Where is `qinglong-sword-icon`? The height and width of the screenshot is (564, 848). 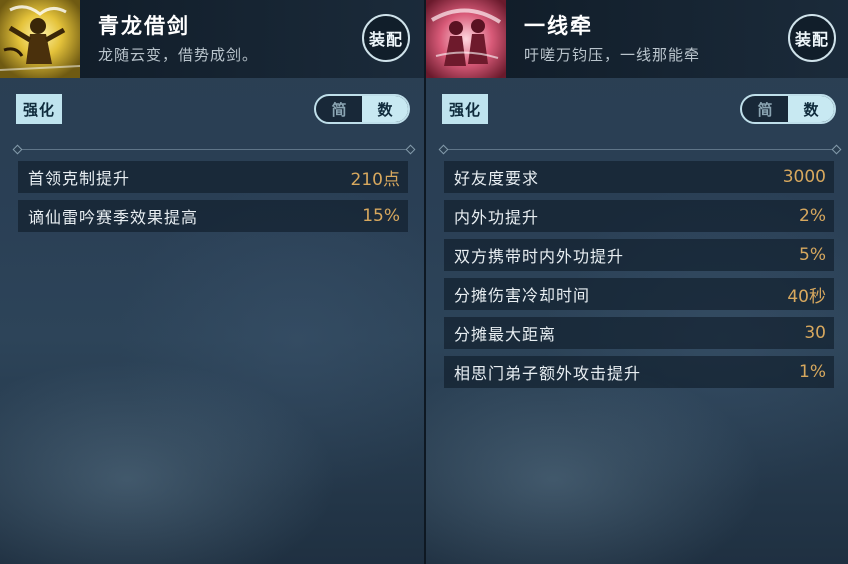 qinglong-sword-icon is located at coordinates (40, 39).